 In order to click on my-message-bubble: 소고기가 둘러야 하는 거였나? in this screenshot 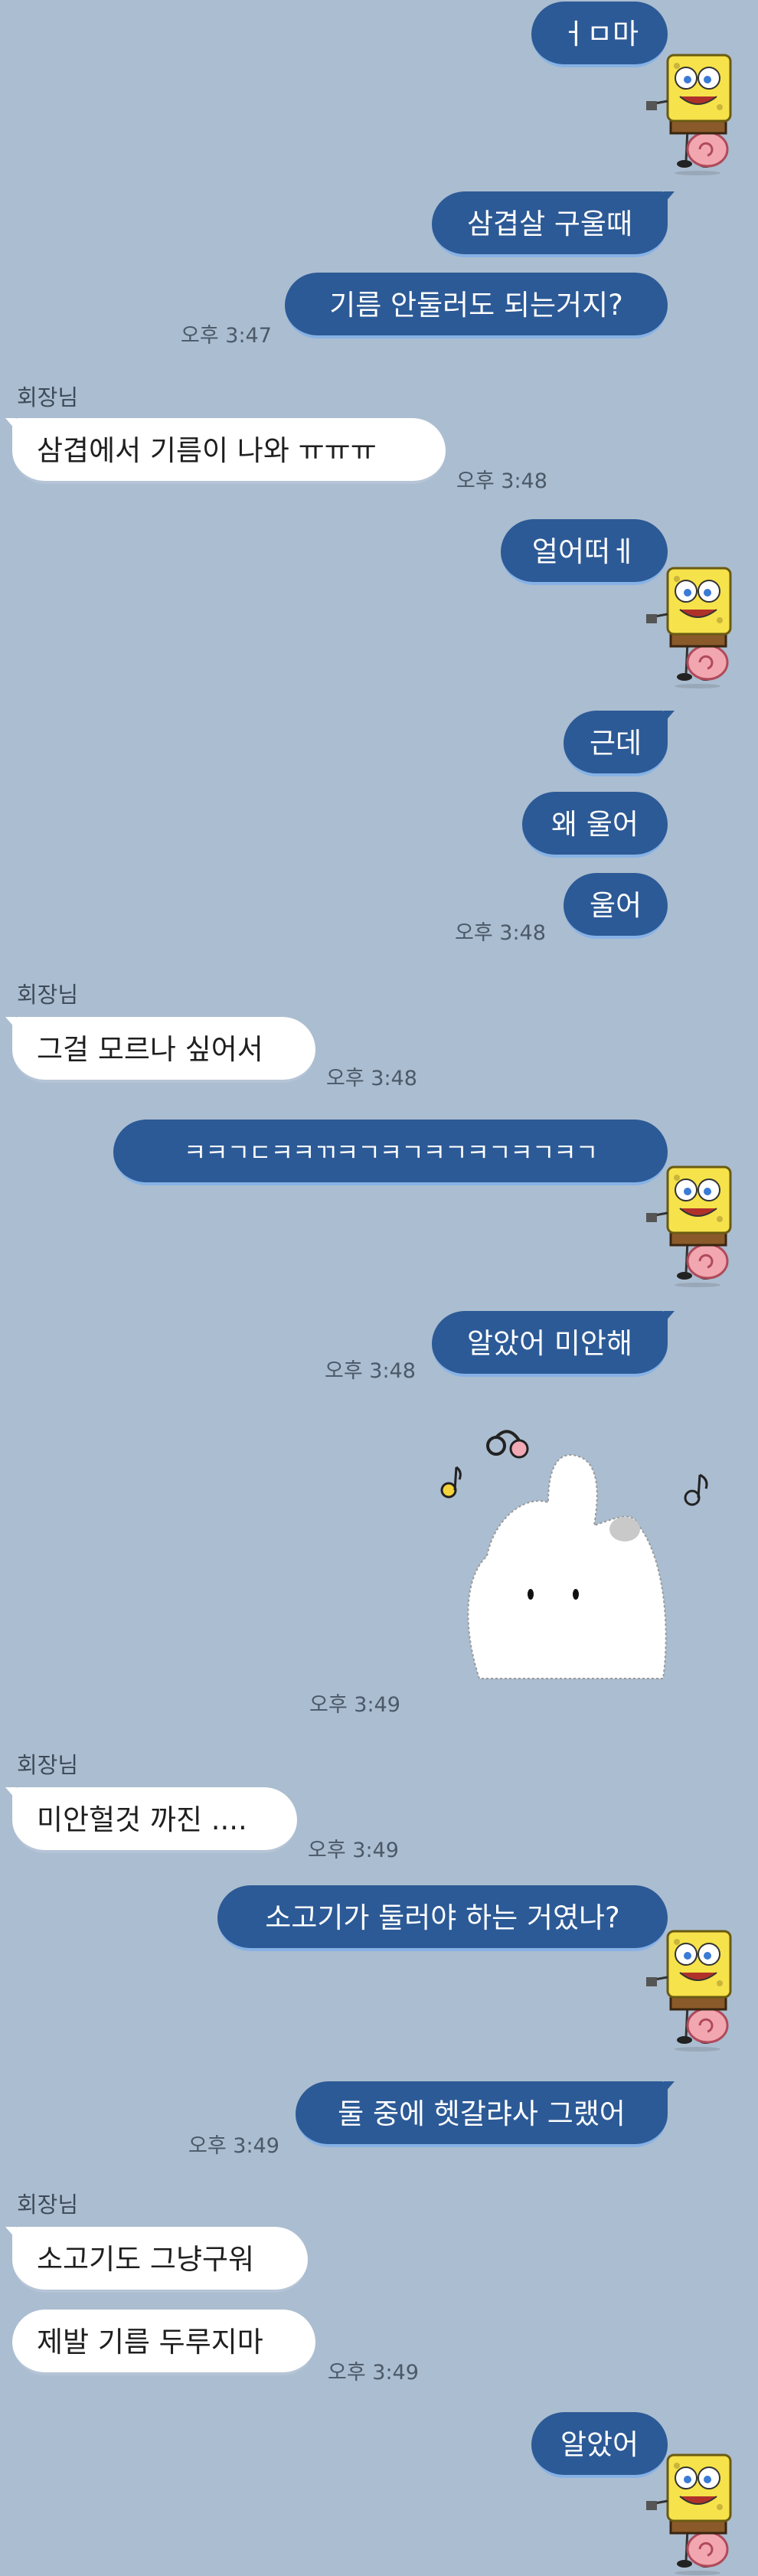, I will do `click(443, 1918)`.